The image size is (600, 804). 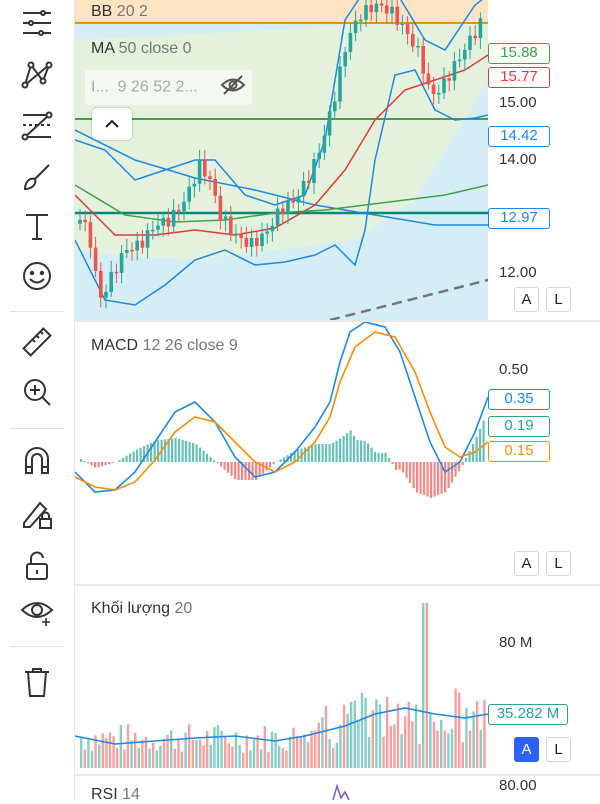 What do you see at coordinates (37, 342) in the screenshot?
I see `ruler-icon` at bounding box center [37, 342].